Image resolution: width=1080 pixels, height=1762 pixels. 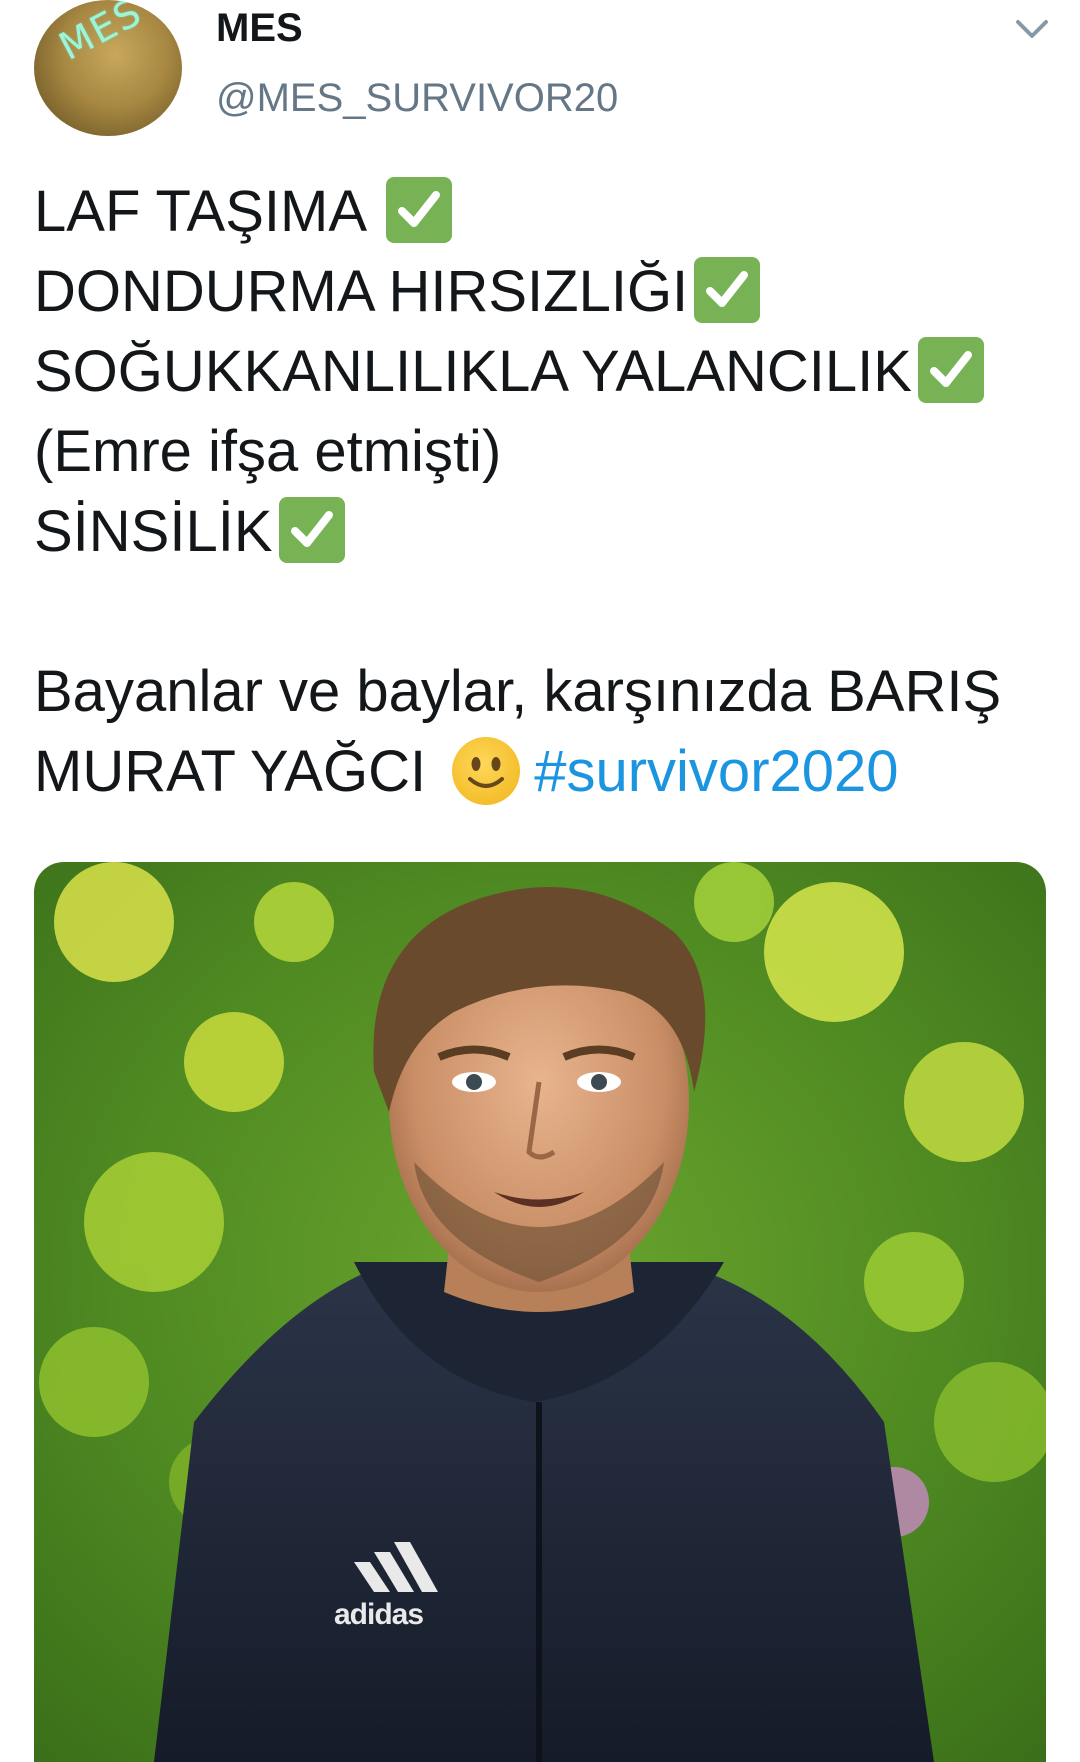 What do you see at coordinates (518, 691) in the screenshot?
I see `tweet-line-text: Bayanlar ve baylar, karşınızda BARIŞ` at bounding box center [518, 691].